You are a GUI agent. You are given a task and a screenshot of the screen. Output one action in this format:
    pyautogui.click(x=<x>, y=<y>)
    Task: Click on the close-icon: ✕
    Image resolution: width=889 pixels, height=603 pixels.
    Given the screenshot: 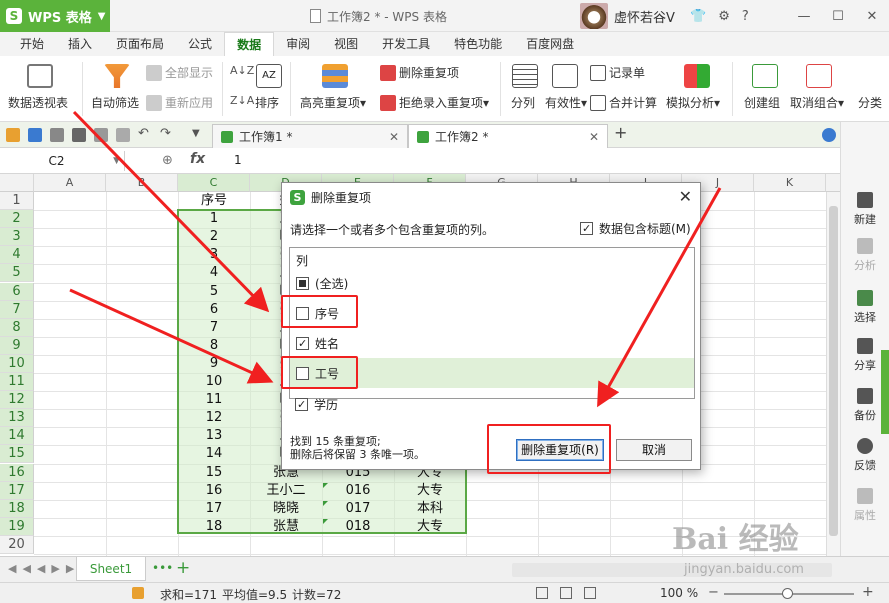 What is the action you would take?
    pyautogui.click(x=872, y=16)
    